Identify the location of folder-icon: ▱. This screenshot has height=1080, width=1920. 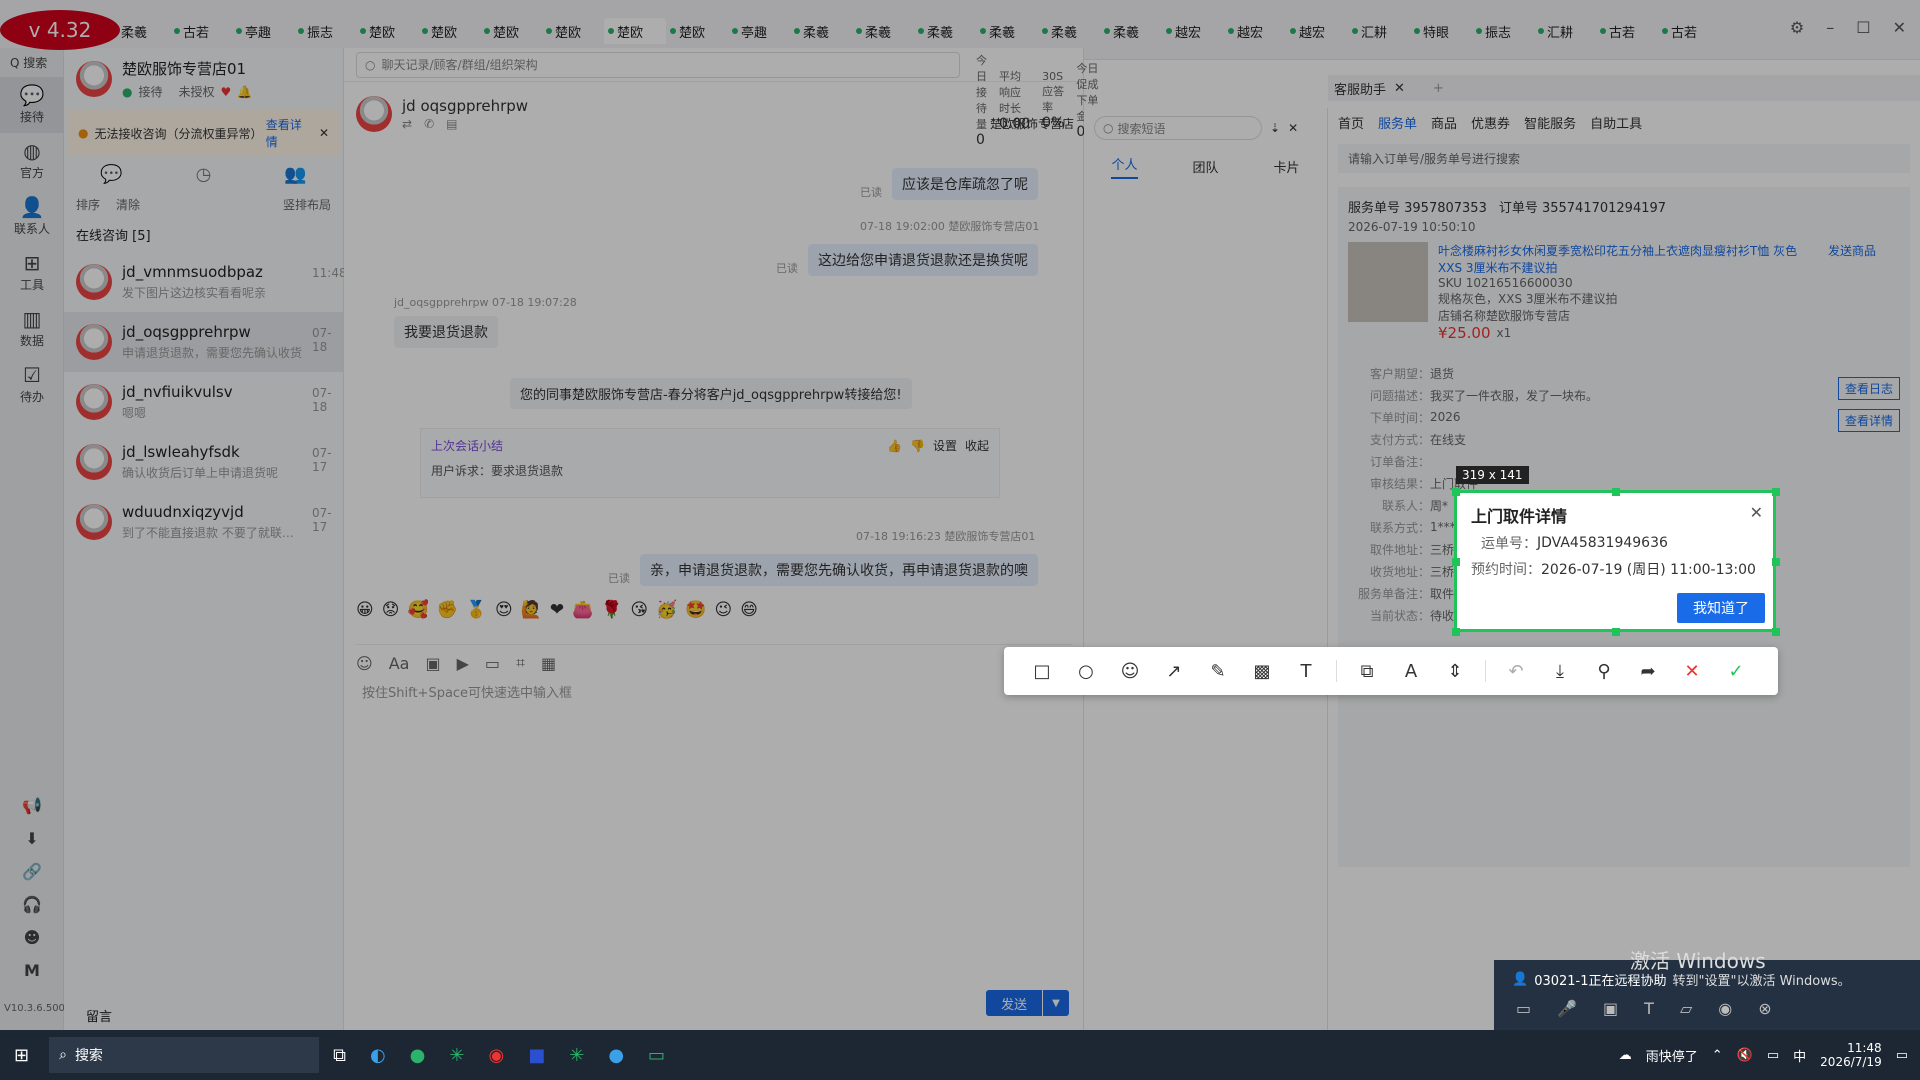
(1686, 1008).